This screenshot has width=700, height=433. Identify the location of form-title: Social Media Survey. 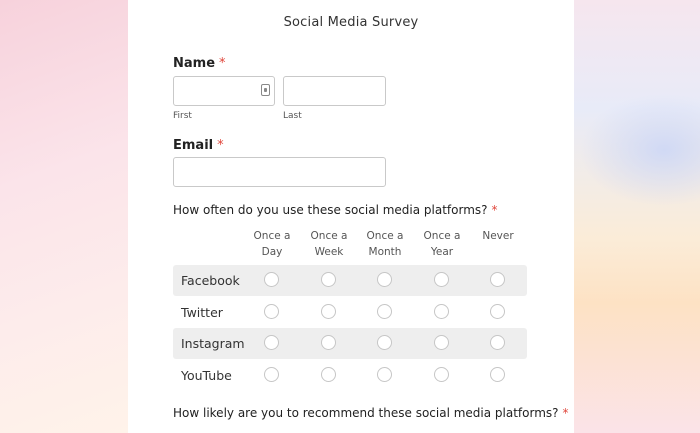
(351, 22).